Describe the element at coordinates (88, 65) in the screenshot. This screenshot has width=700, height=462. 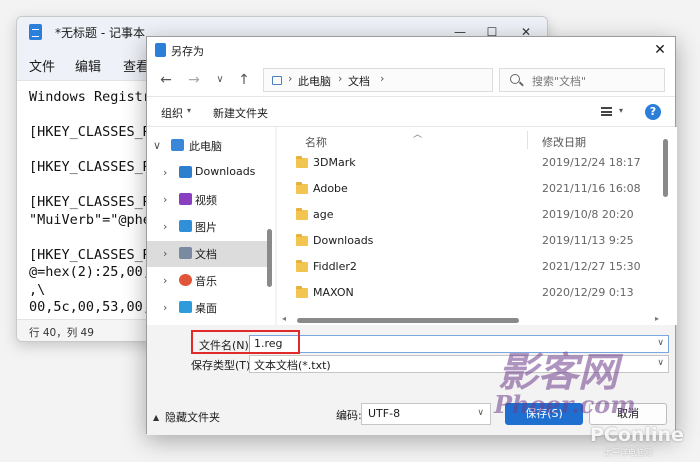
I see `menu-edit: 编辑` at that location.